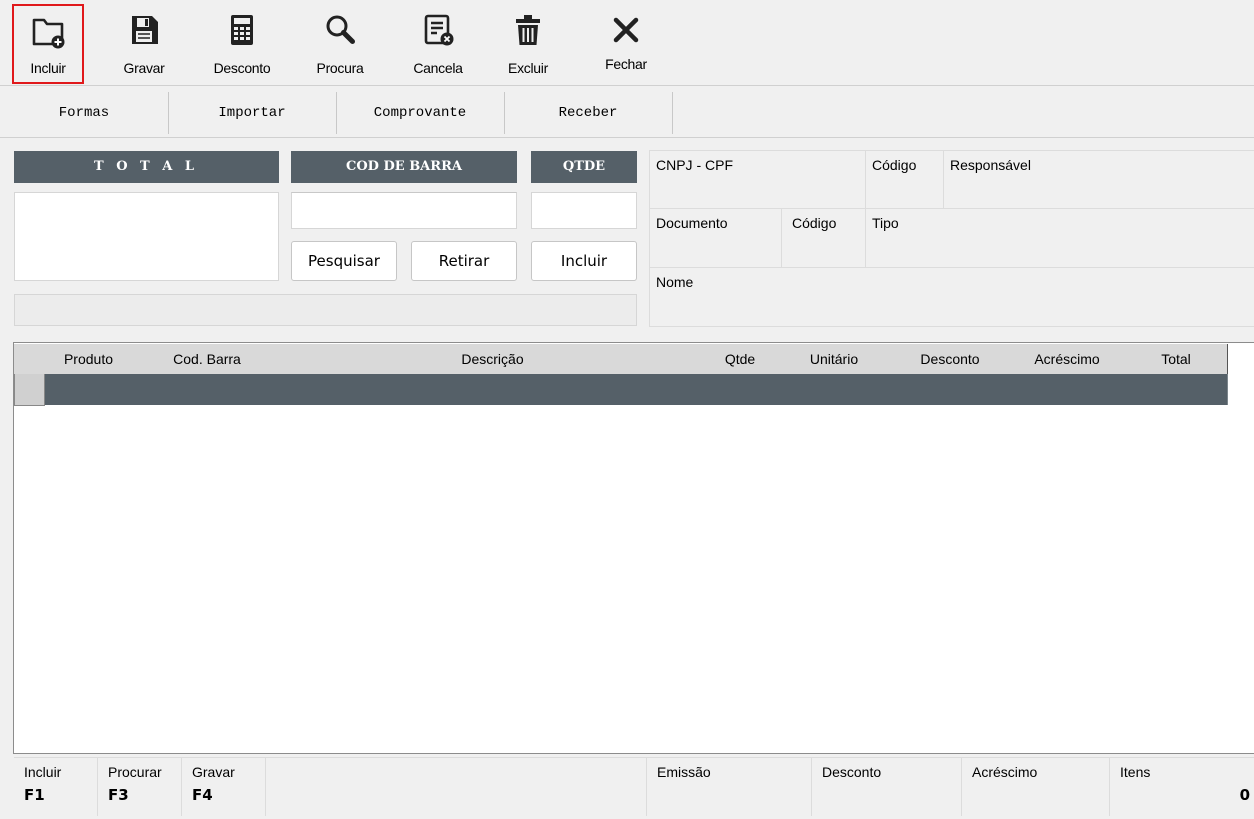 The image size is (1254, 819). I want to click on fechar-toolbar-label: Fechar, so click(626, 64).